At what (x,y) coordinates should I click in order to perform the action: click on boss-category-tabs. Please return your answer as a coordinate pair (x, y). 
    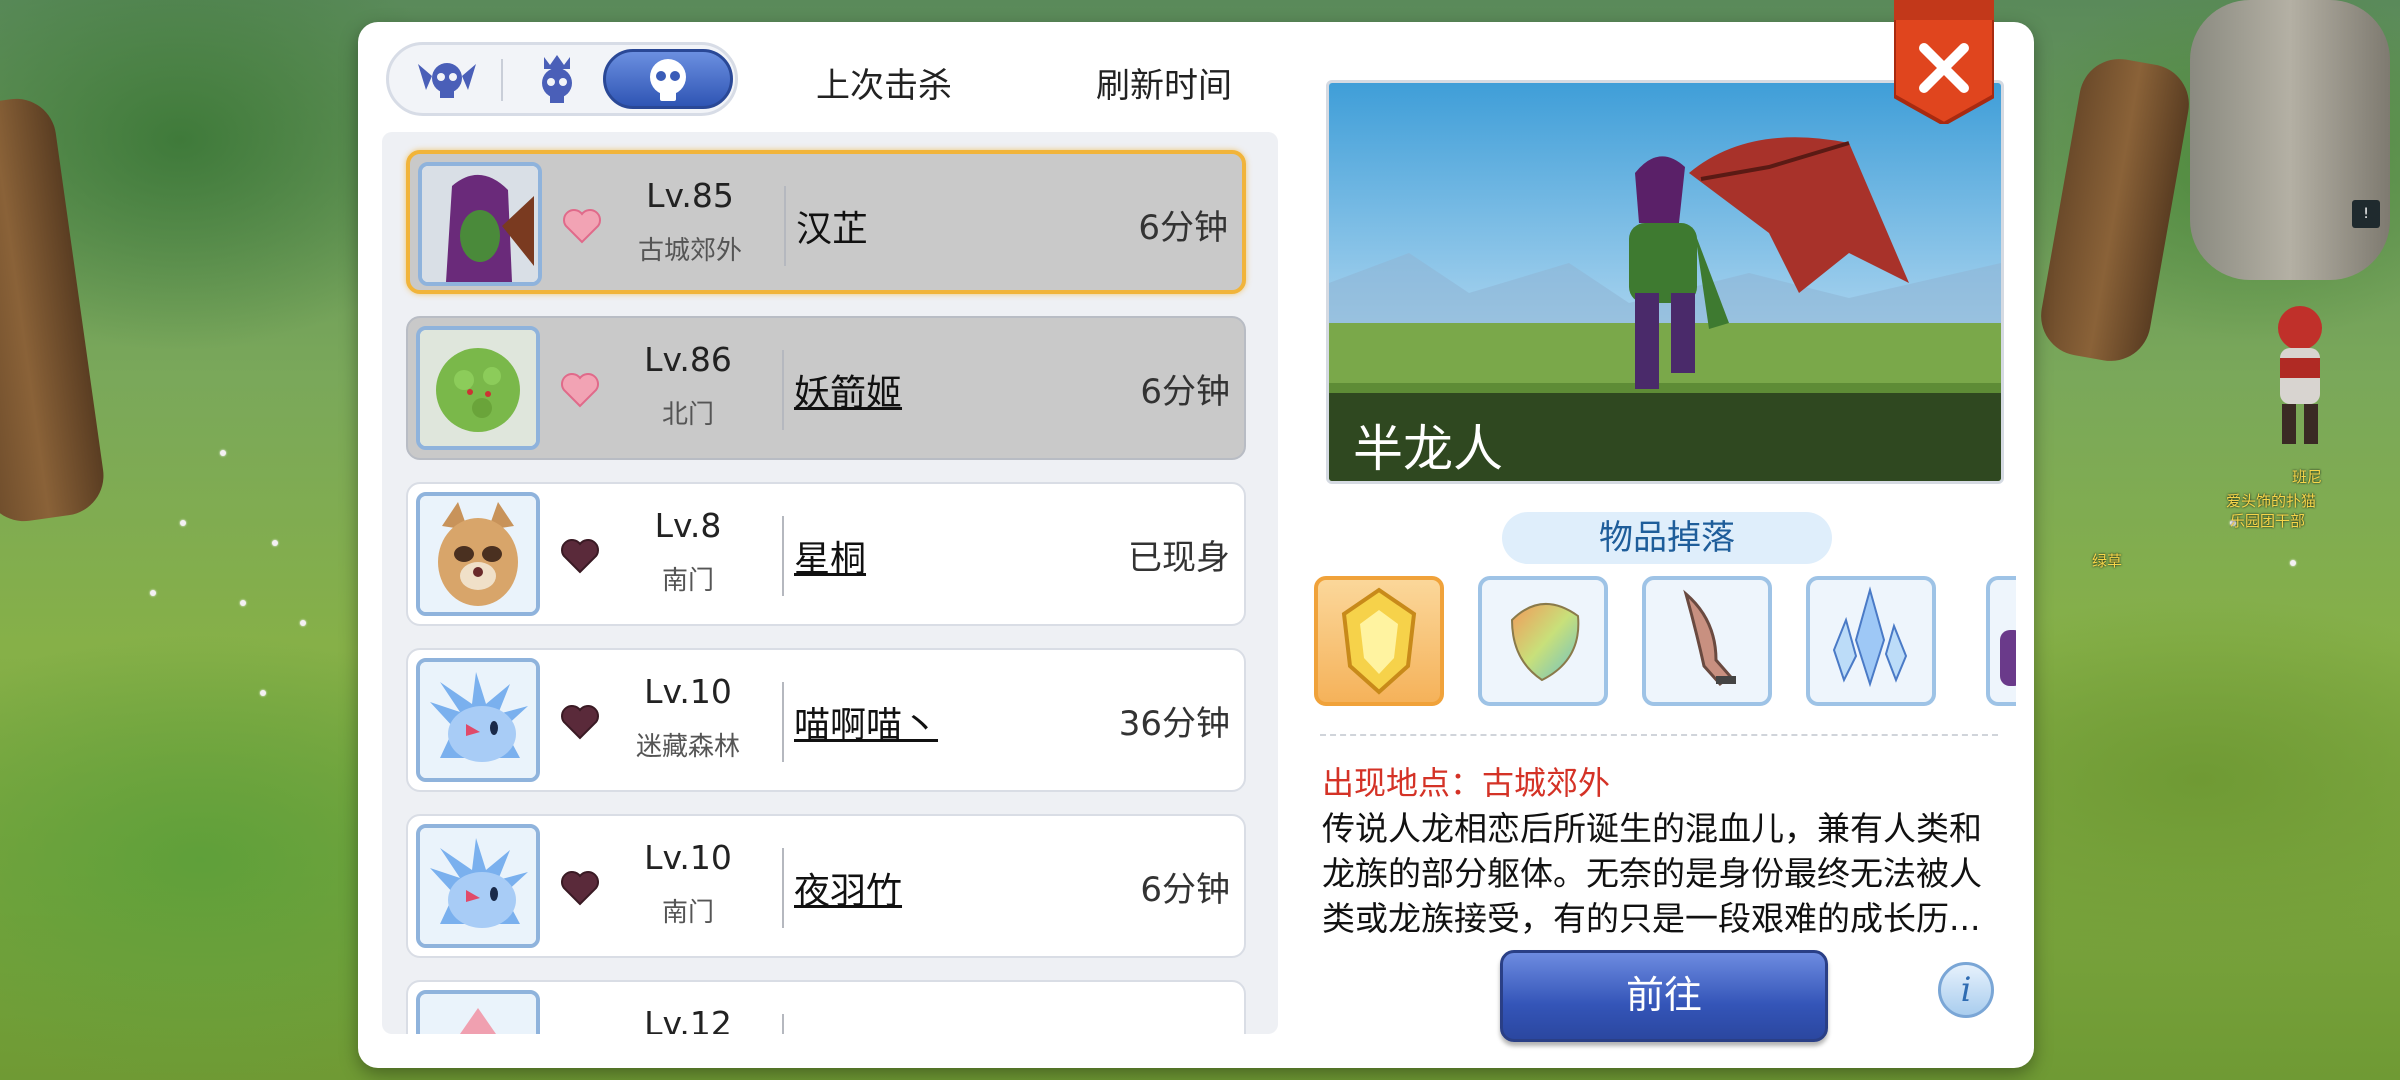
    Looking at the image, I should click on (562, 79).